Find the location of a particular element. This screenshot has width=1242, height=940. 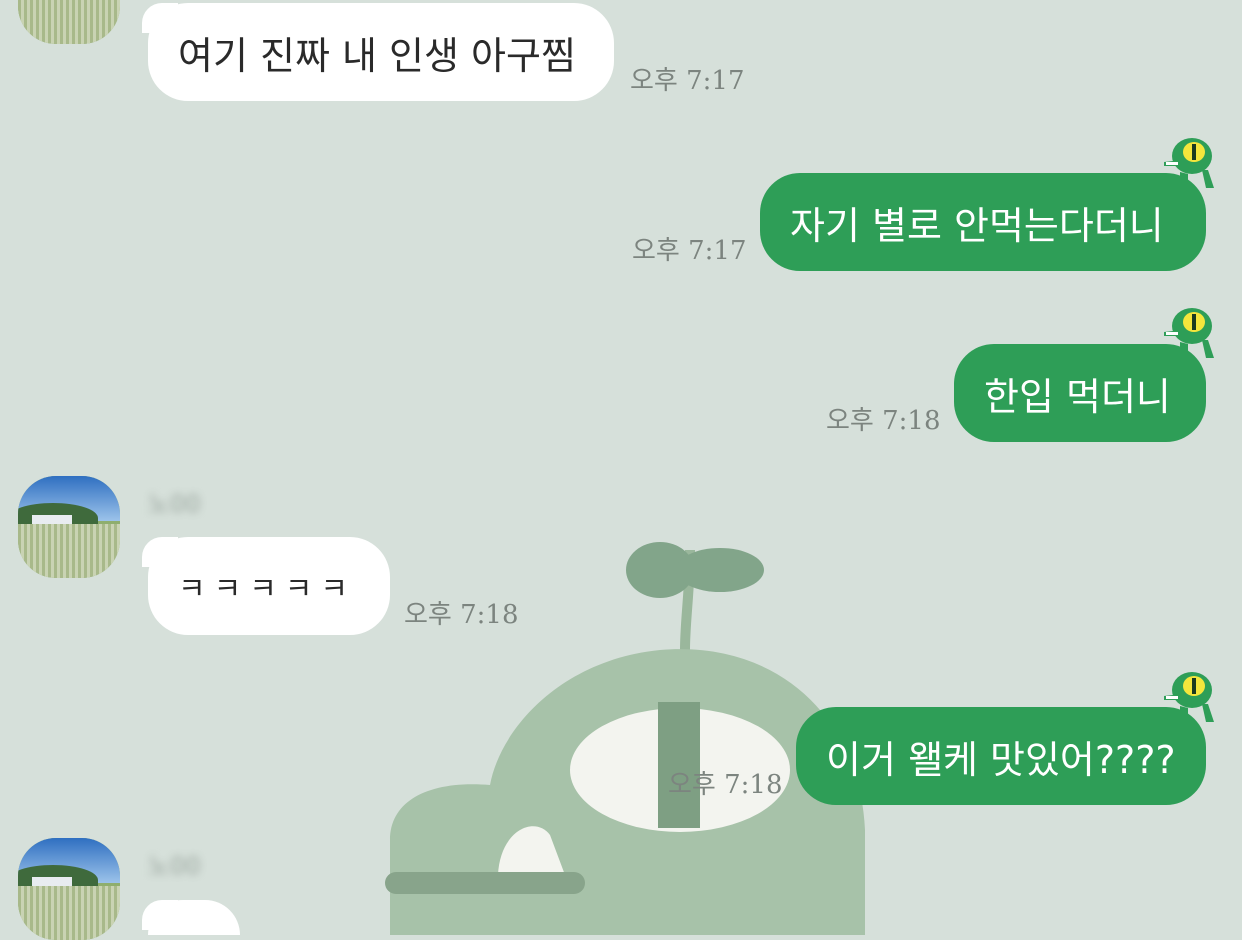

message-bubble-incoming: 여기 진짜 내 인생 아구찜 is located at coordinates (378, 52).